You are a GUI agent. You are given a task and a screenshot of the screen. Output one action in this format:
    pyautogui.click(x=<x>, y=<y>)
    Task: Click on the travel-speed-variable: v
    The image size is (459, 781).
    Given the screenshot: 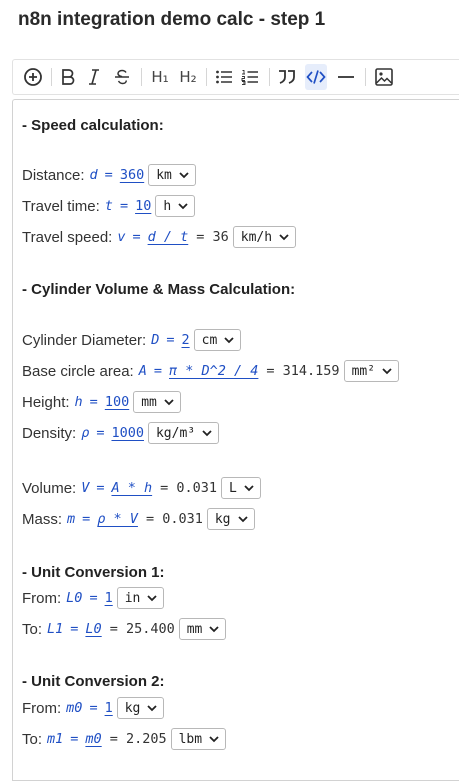 What is the action you would take?
    pyautogui.click(x=121, y=237)
    